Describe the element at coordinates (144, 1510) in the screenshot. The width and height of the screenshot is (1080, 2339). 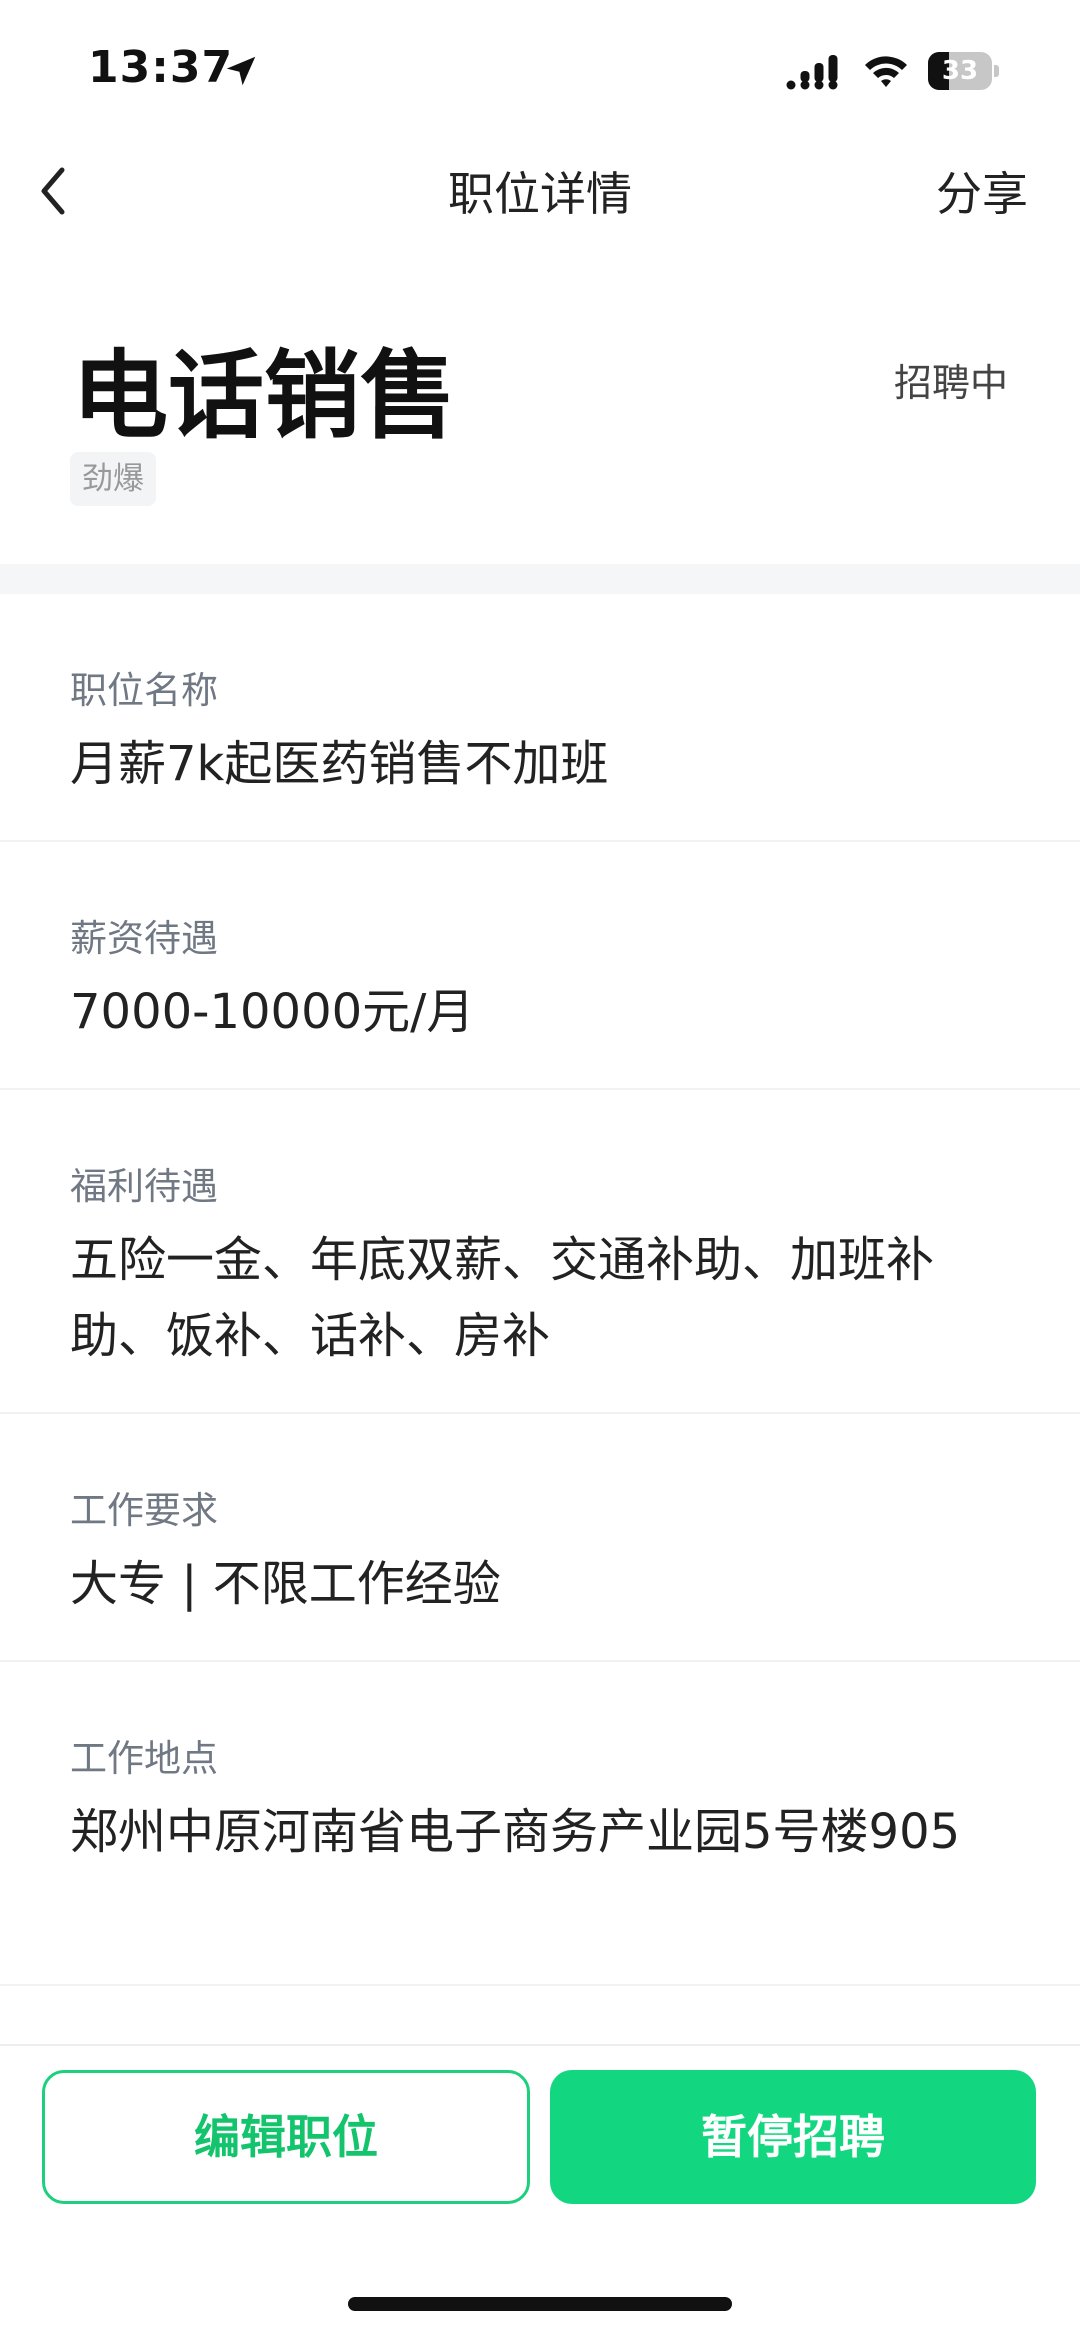
I see `section-label: 工作要求` at that location.